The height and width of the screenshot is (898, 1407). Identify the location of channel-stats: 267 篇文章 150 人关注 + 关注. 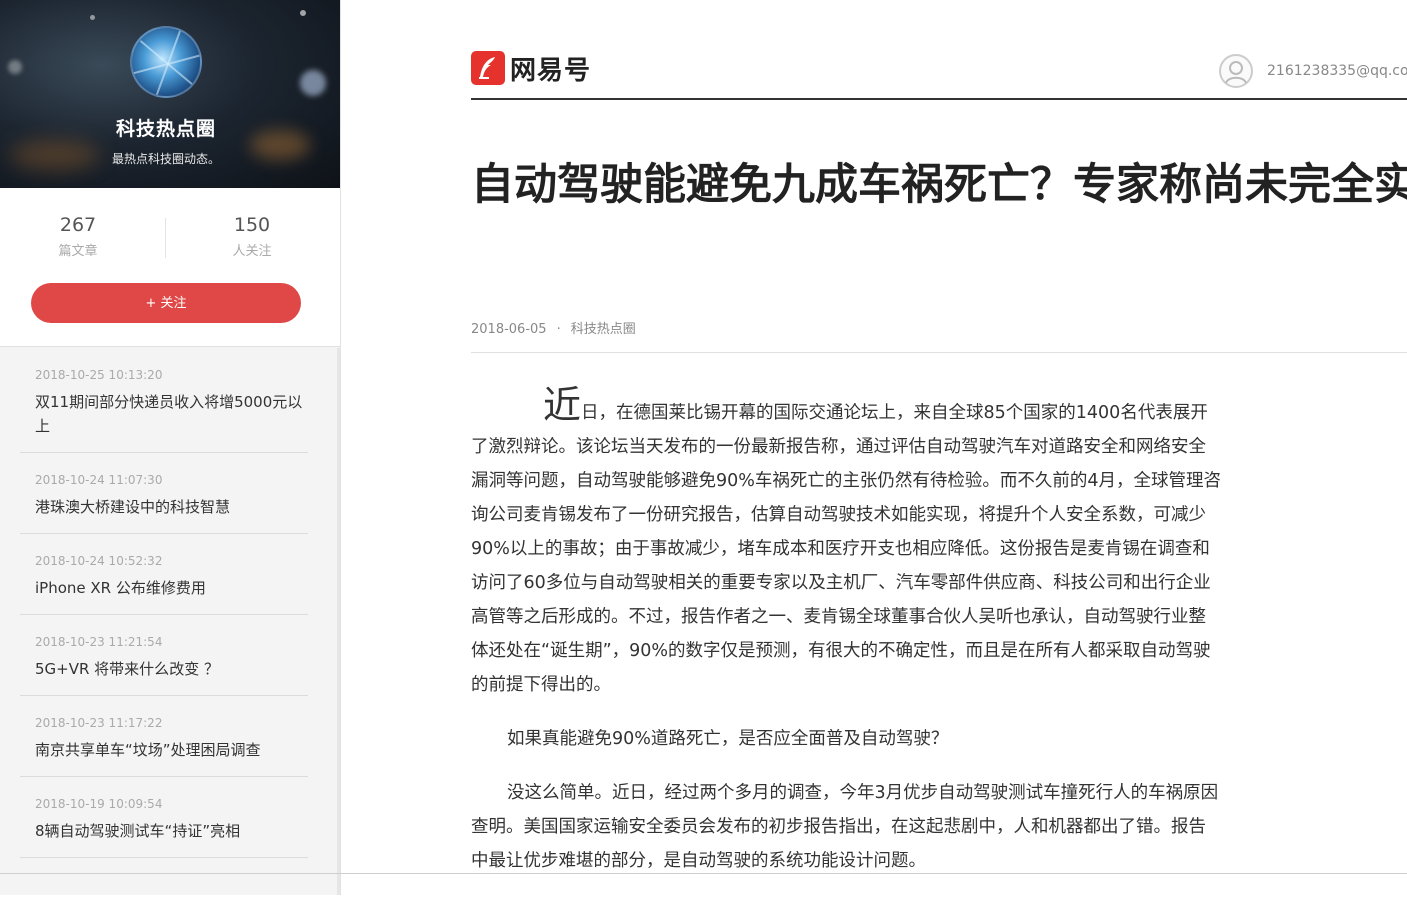
(170, 267).